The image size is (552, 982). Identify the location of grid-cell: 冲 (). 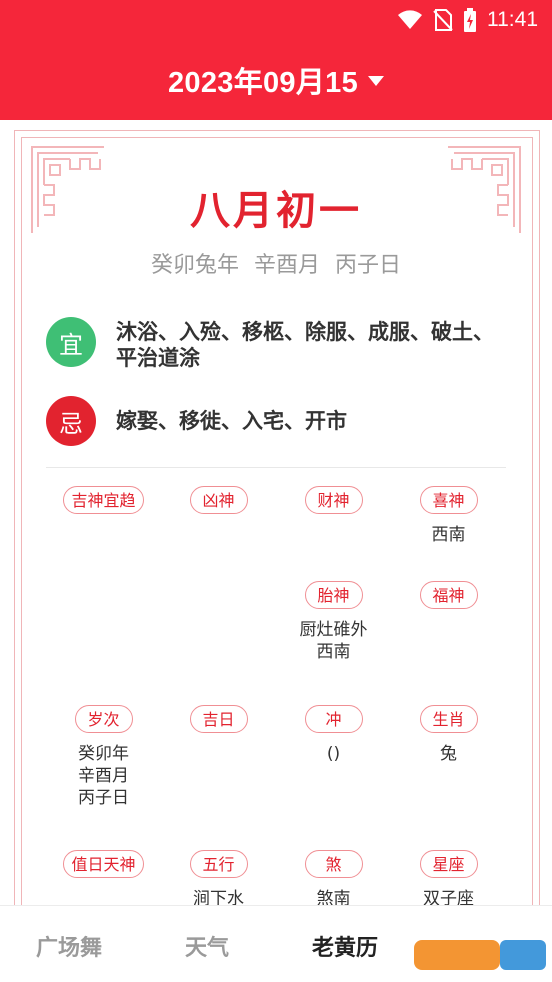
(333, 735).